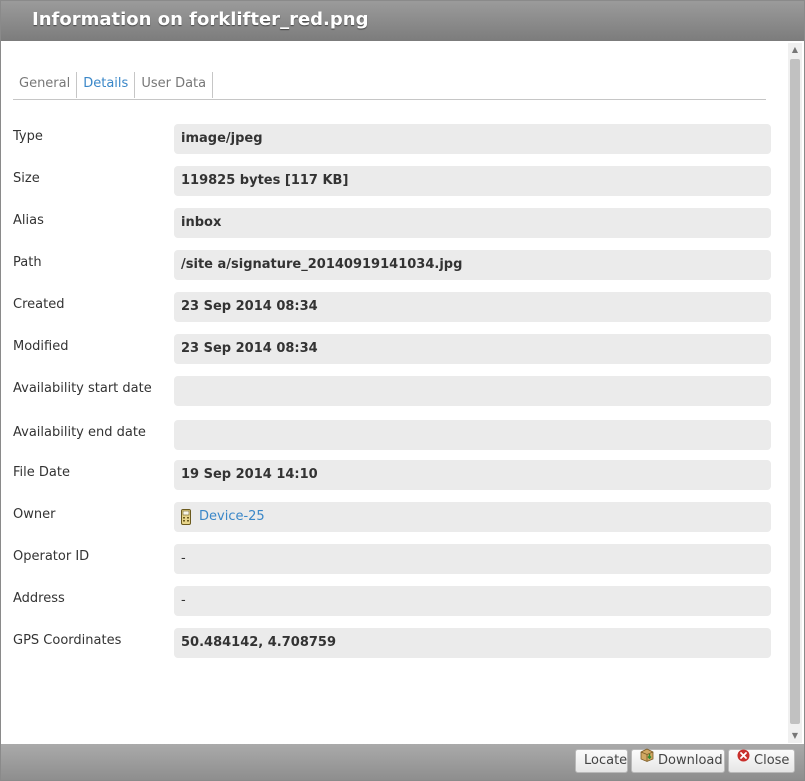 Image resolution: width=805 pixels, height=781 pixels. What do you see at coordinates (79, 432) in the screenshot?
I see `availability-end-label: Availability end date` at bounding box center [79, 432].